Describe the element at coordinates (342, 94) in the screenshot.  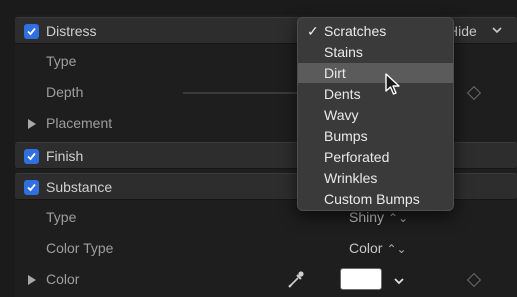
I see `menu-item-label: Dents` at that location.